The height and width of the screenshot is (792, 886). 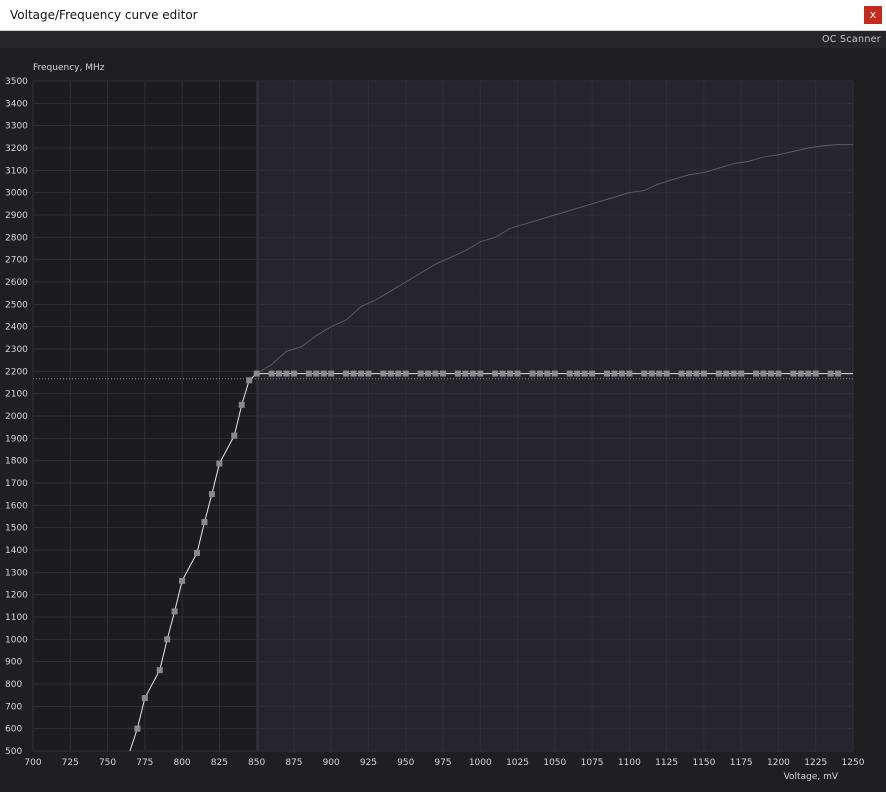 What do you see at coordinates (181, 763) in the screenshot?
I see `x-tick-label: 800` at bounding box center [181, 763].